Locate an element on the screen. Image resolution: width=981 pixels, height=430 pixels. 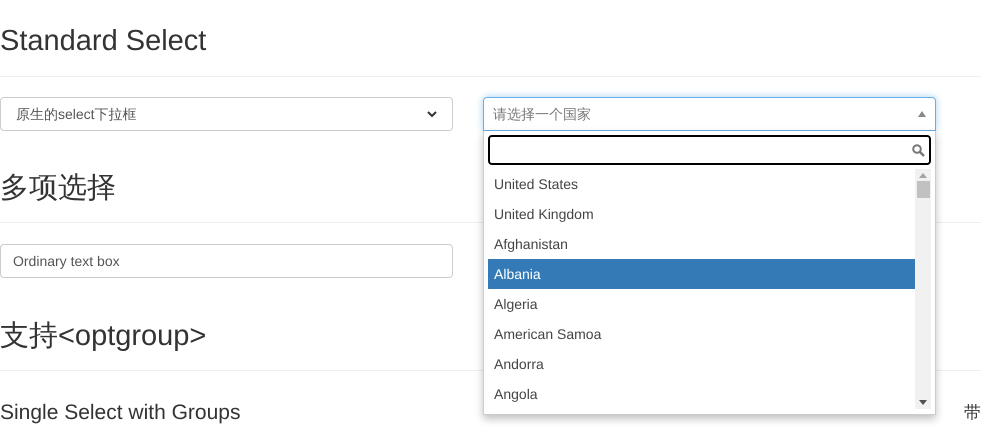
country-option: Algeria is located at coordinates (701, 304).